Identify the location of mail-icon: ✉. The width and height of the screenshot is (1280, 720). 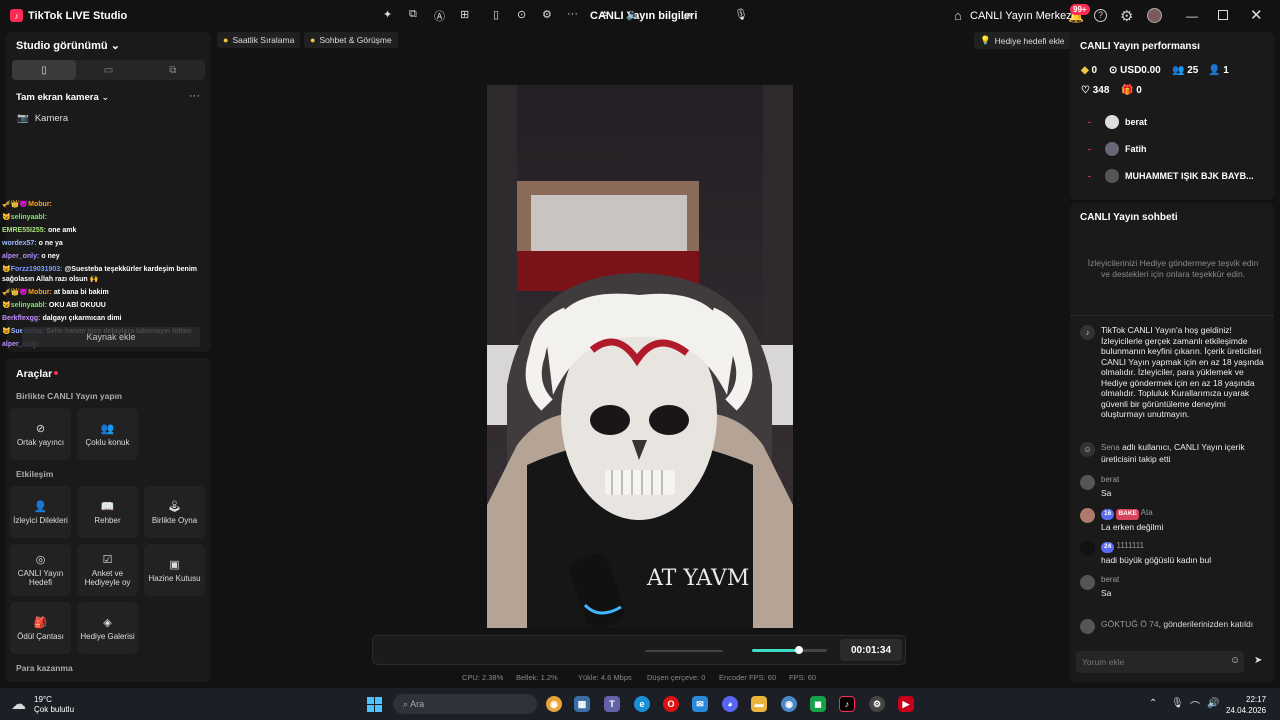
(700, 704).